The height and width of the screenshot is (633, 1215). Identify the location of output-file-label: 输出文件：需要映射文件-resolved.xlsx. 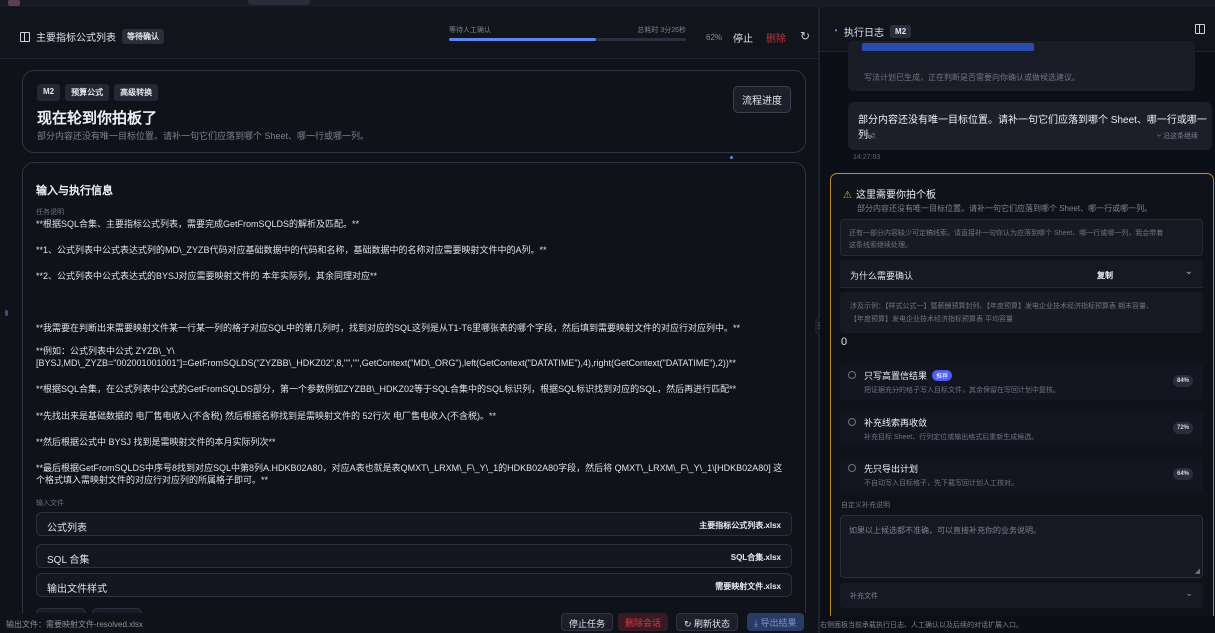
(74, 624).